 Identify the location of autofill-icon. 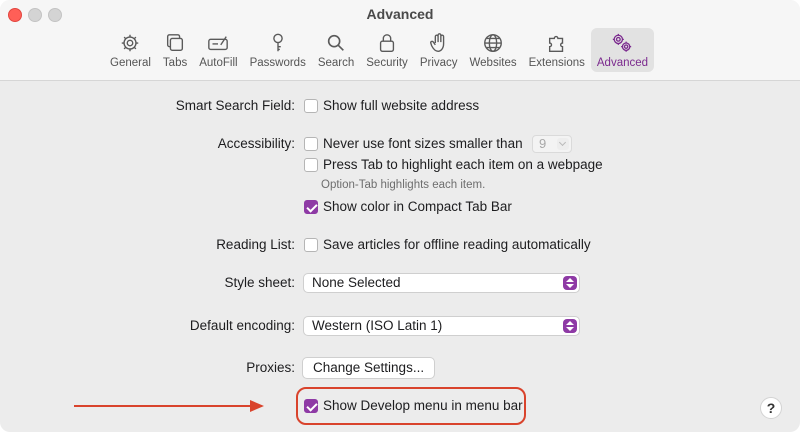
(218, 43).